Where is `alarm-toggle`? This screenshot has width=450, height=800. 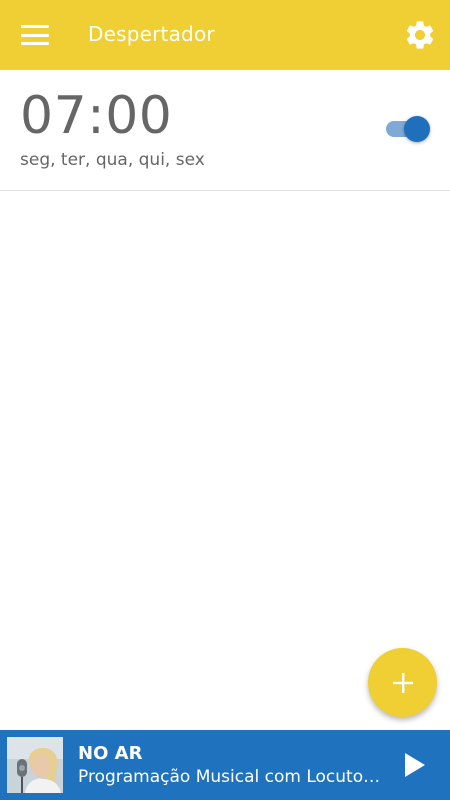 alarm-toggle is located at coordinates (408, 130).